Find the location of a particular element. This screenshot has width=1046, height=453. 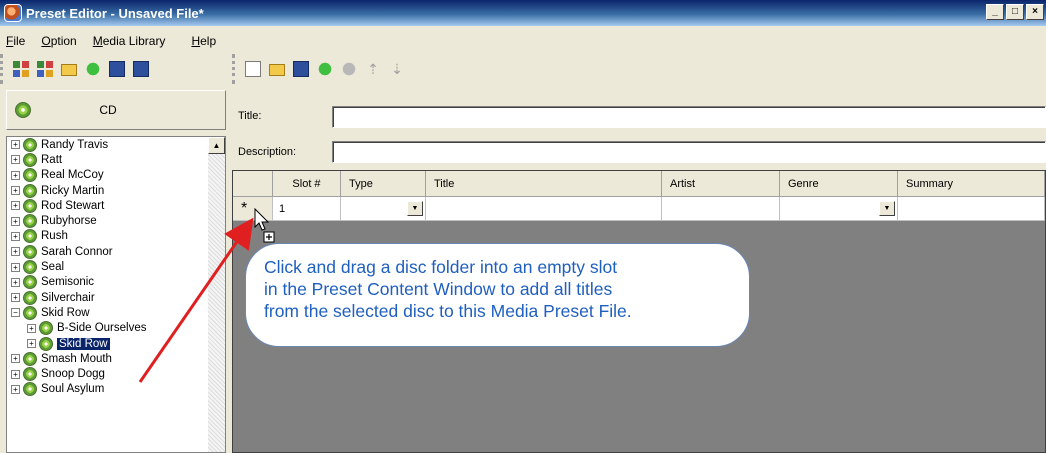

annotation-arrow is located at coordinates (196, 300).